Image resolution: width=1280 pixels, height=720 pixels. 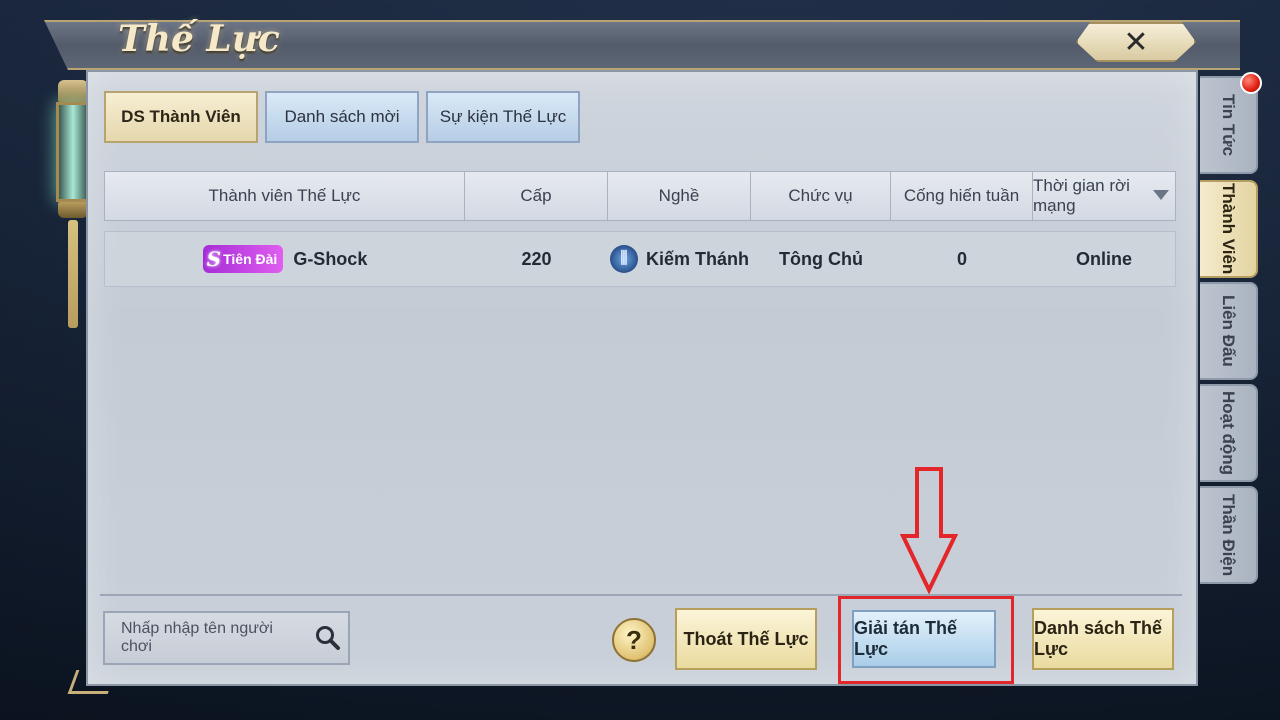 I want to click on red-arrow-icon, so click(x=929, y=530).